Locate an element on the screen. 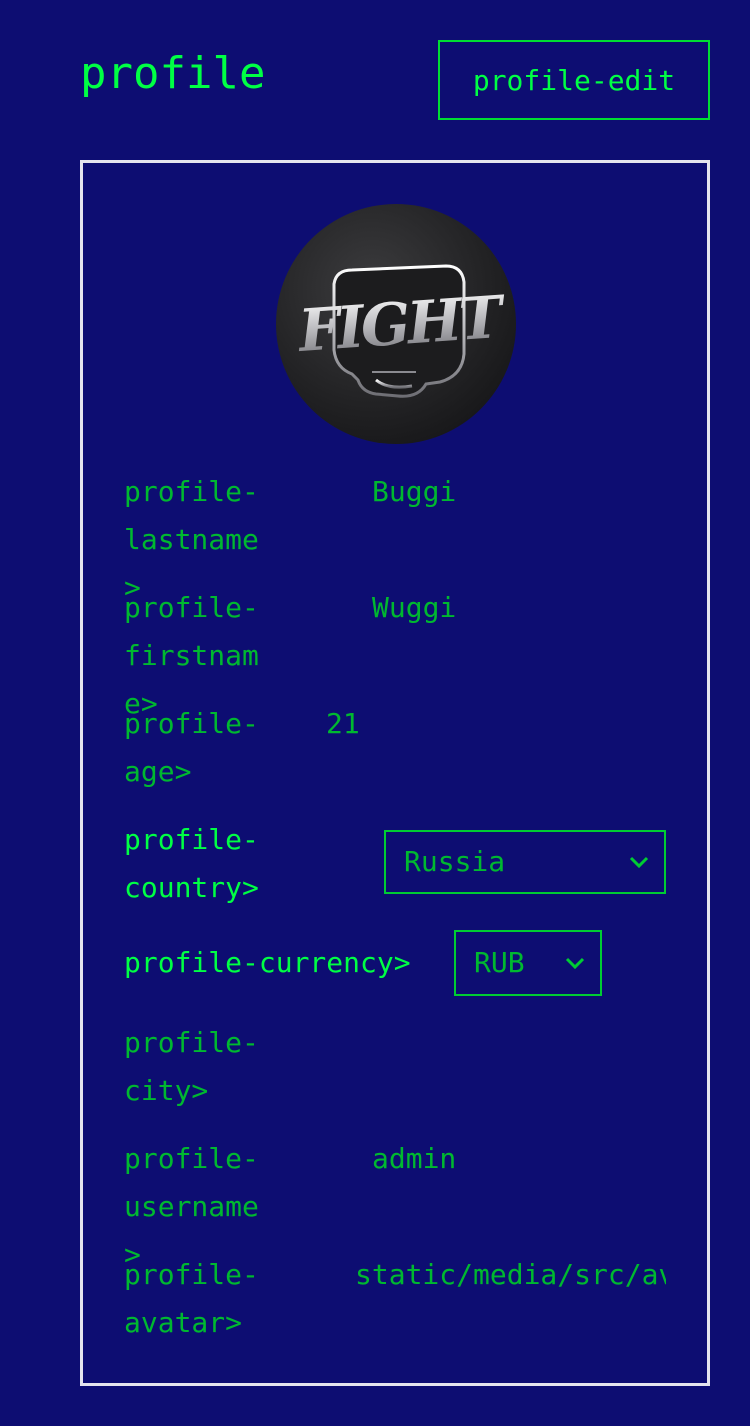 This screenshot has width=750, height=1426. firstname-value: Wuggi is located at coordinates (414, 607).